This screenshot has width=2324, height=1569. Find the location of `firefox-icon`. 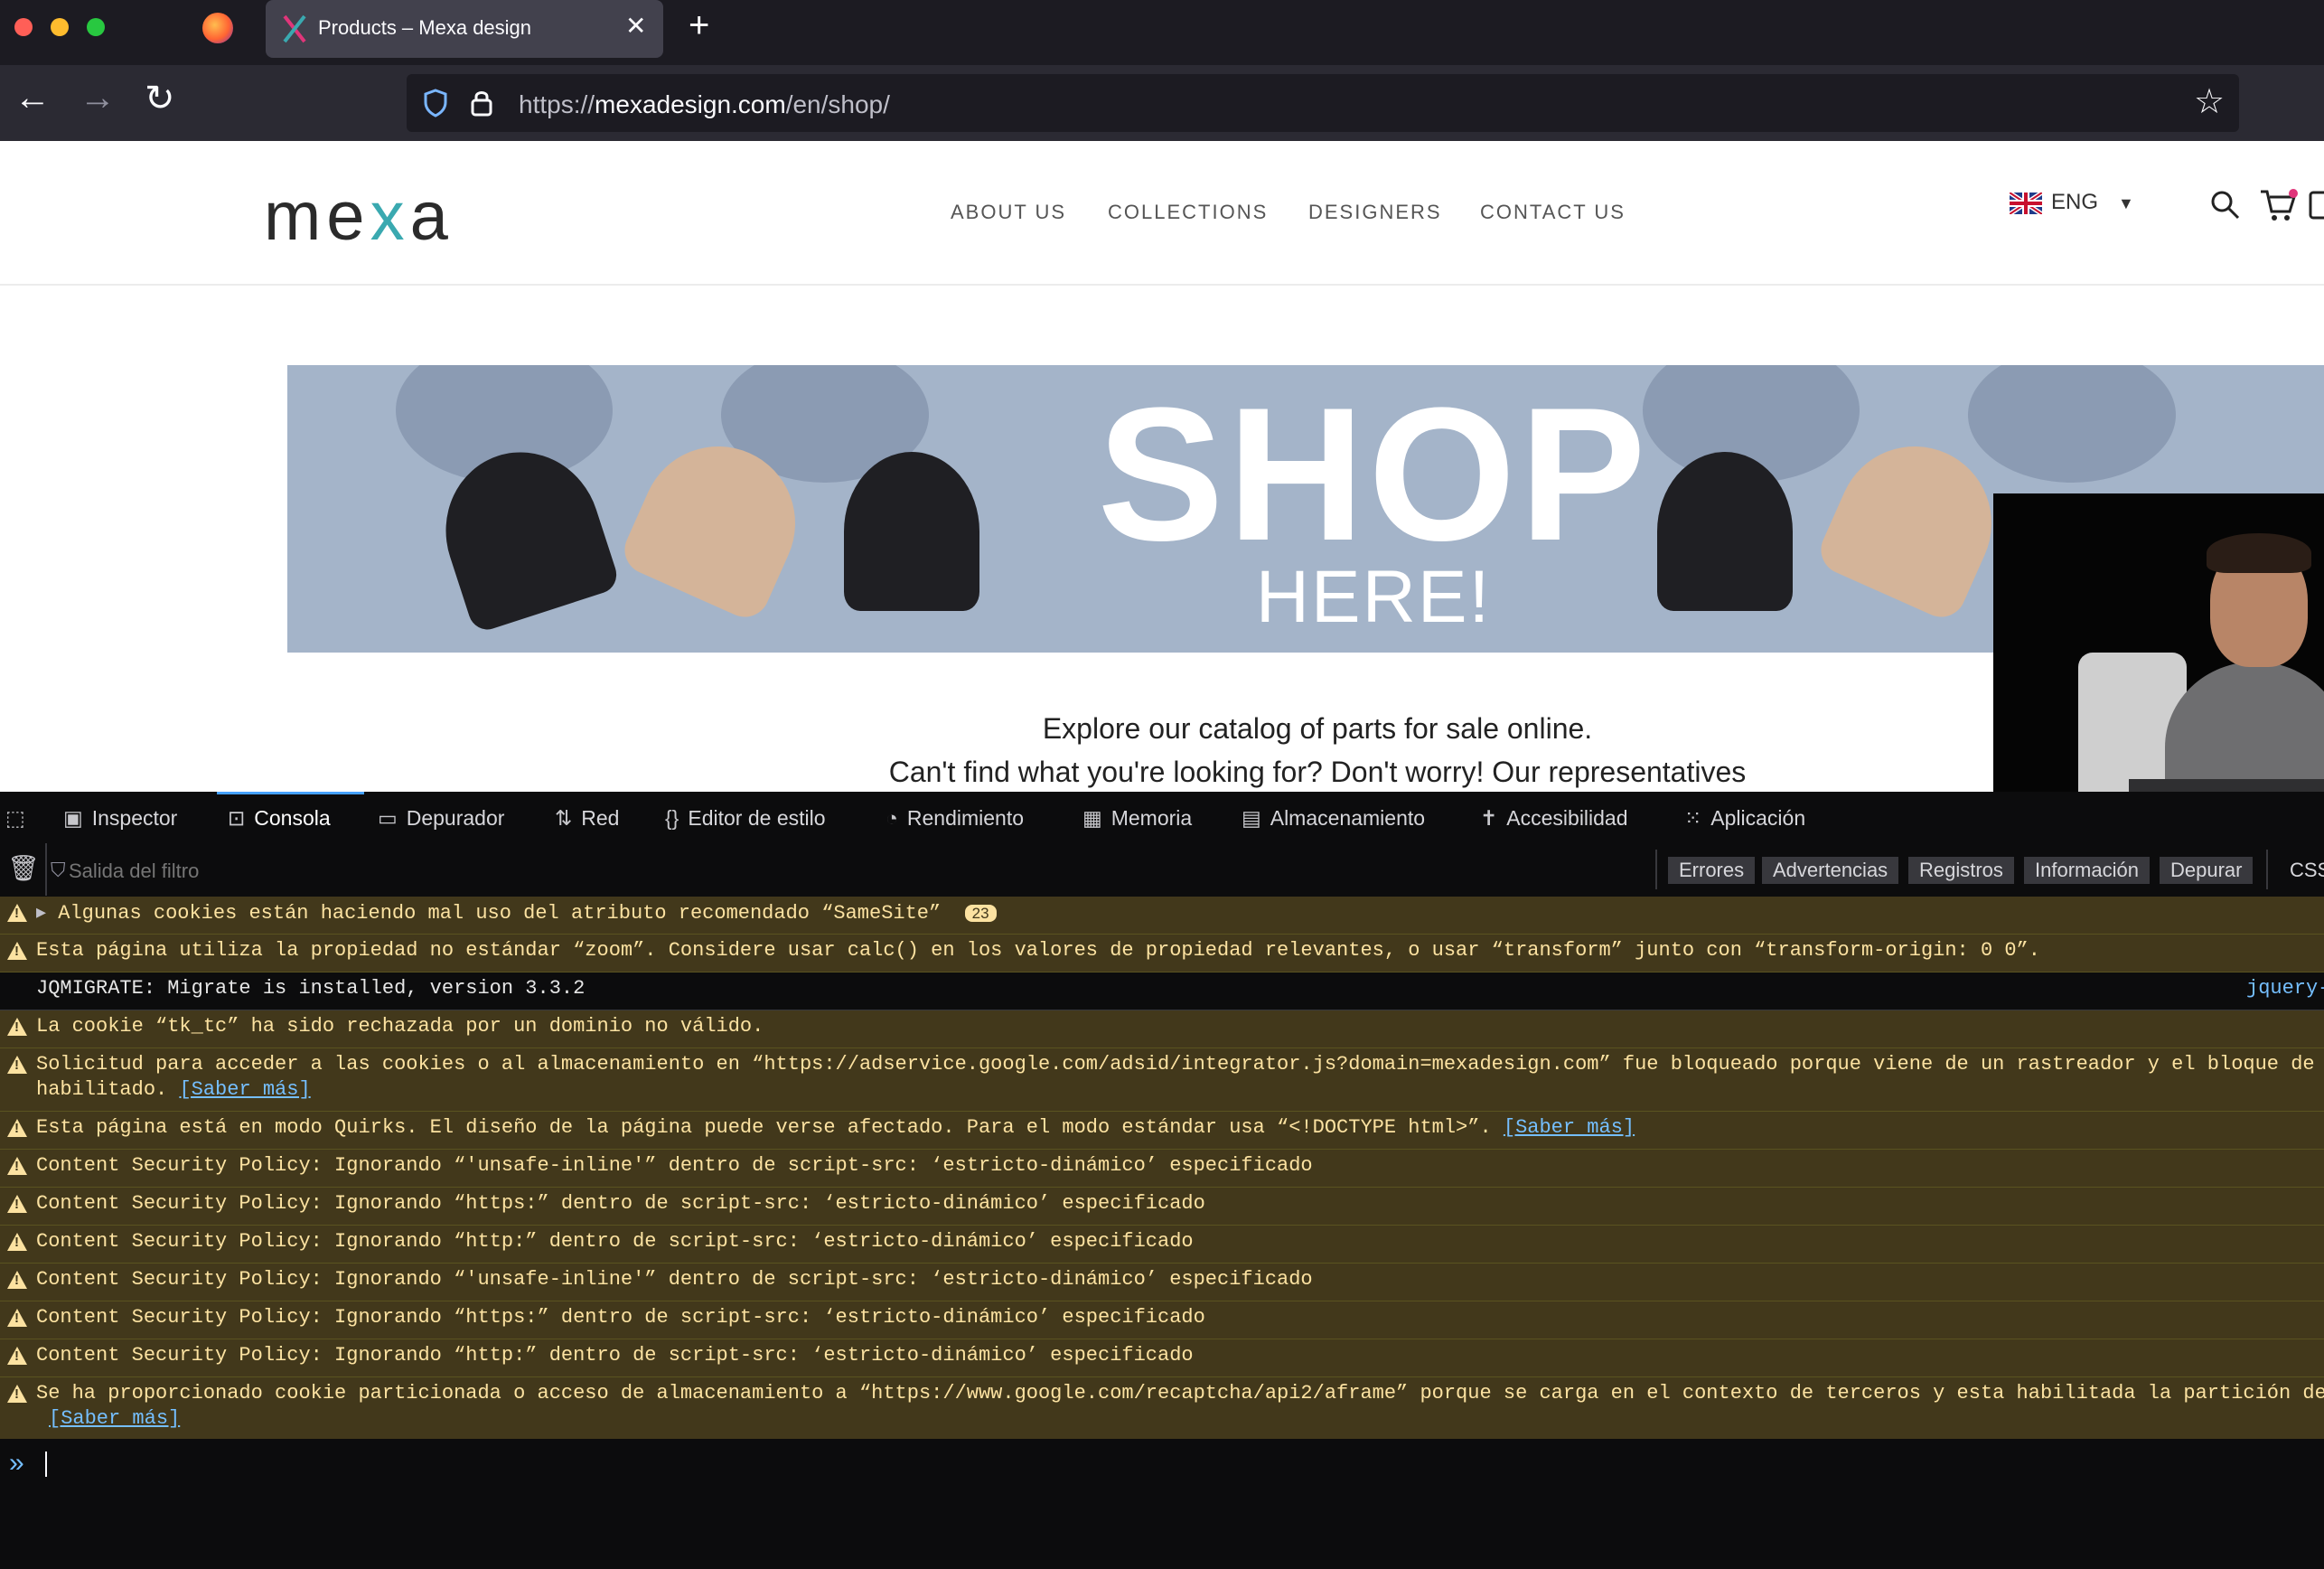

firefox-icon is located at coordinates (217, 28).